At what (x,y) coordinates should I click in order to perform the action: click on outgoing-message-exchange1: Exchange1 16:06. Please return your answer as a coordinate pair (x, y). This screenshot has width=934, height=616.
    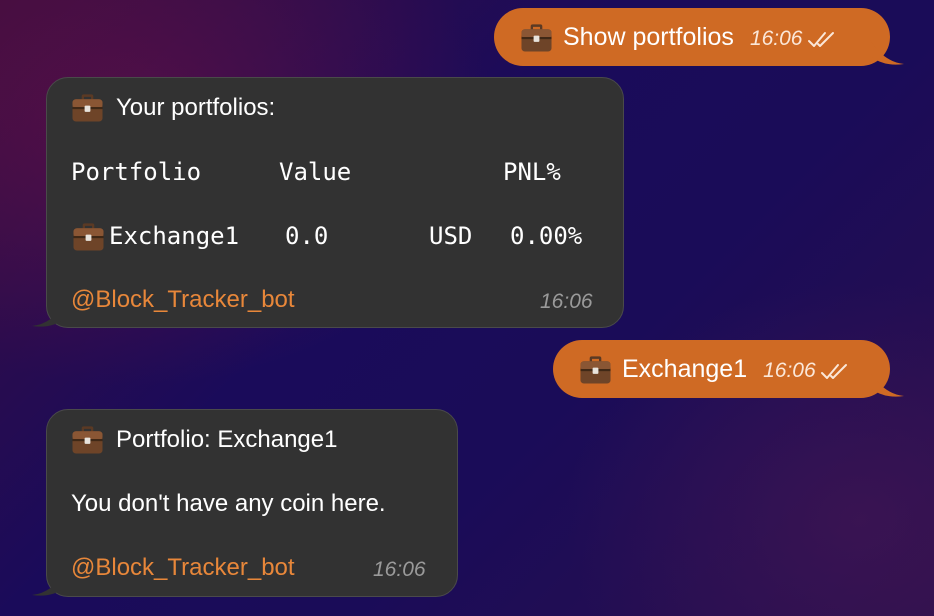
    Looking at the image, I should click on (728, 369).